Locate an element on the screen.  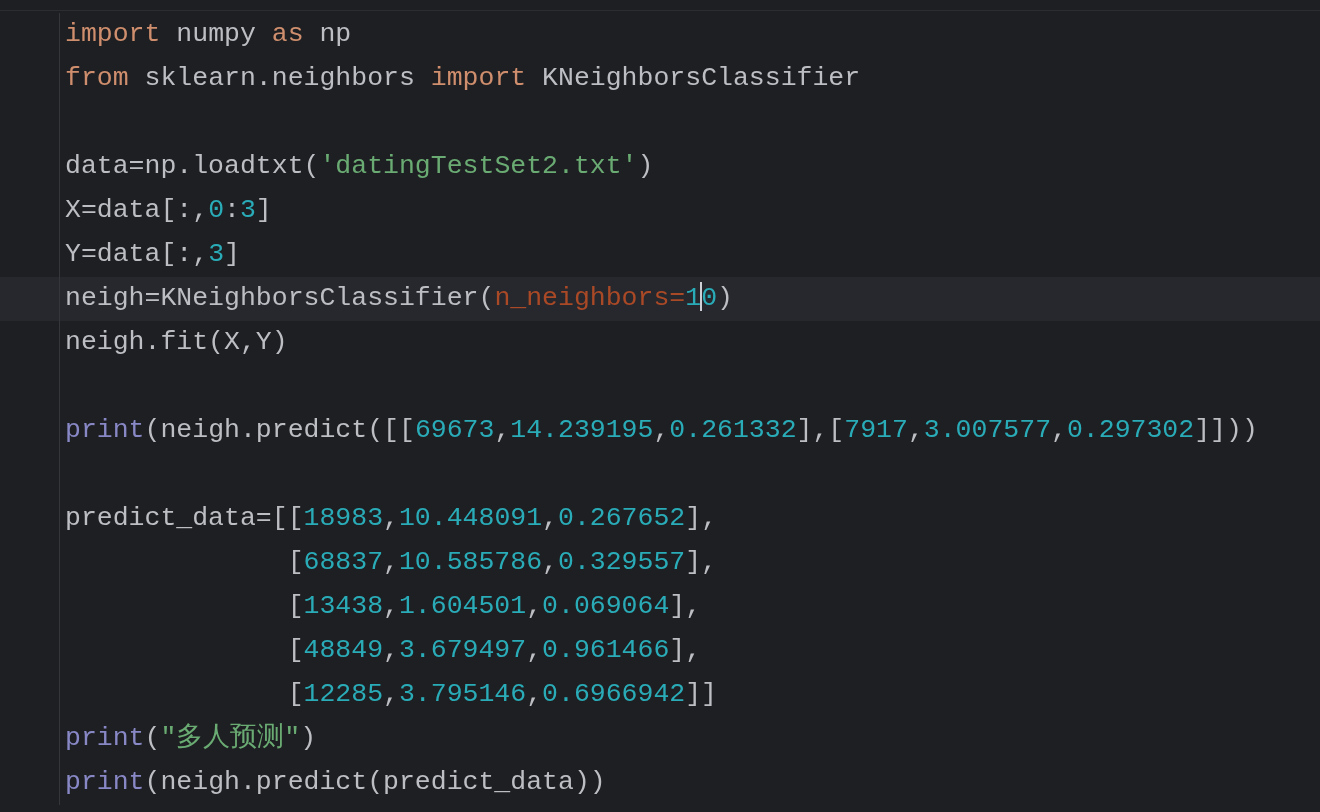
code-line: [48849,3.679497,0.961466], is located at coordinates (494, 651).